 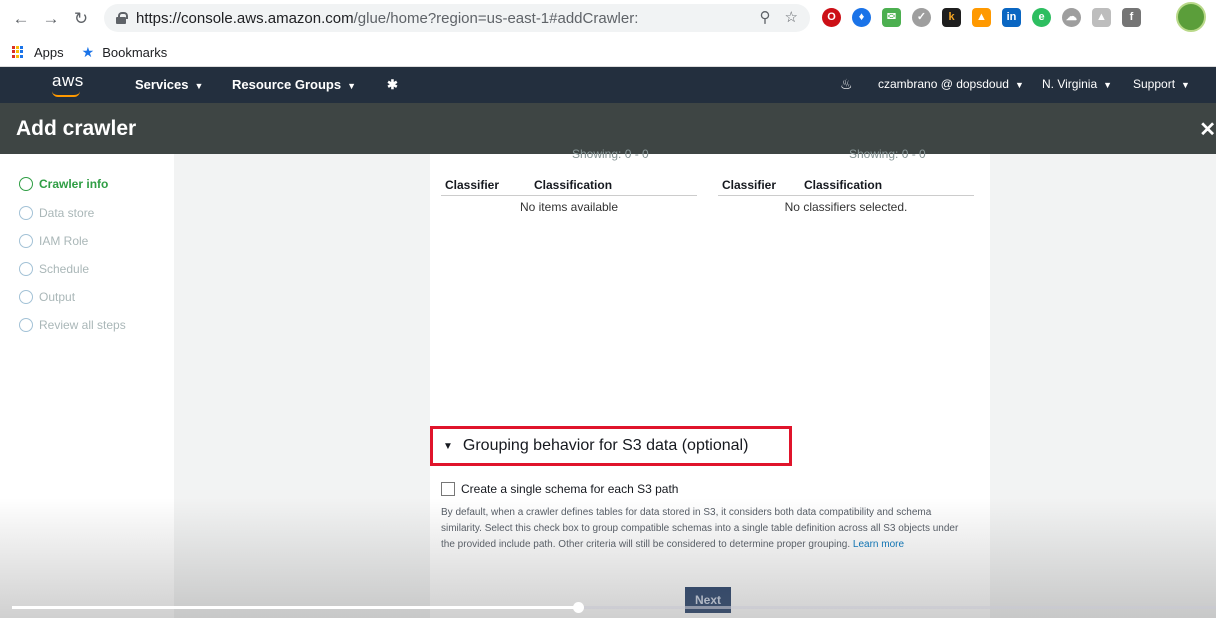 I want to click on region-label: N. Virginia, so click(x=1070, y=84).